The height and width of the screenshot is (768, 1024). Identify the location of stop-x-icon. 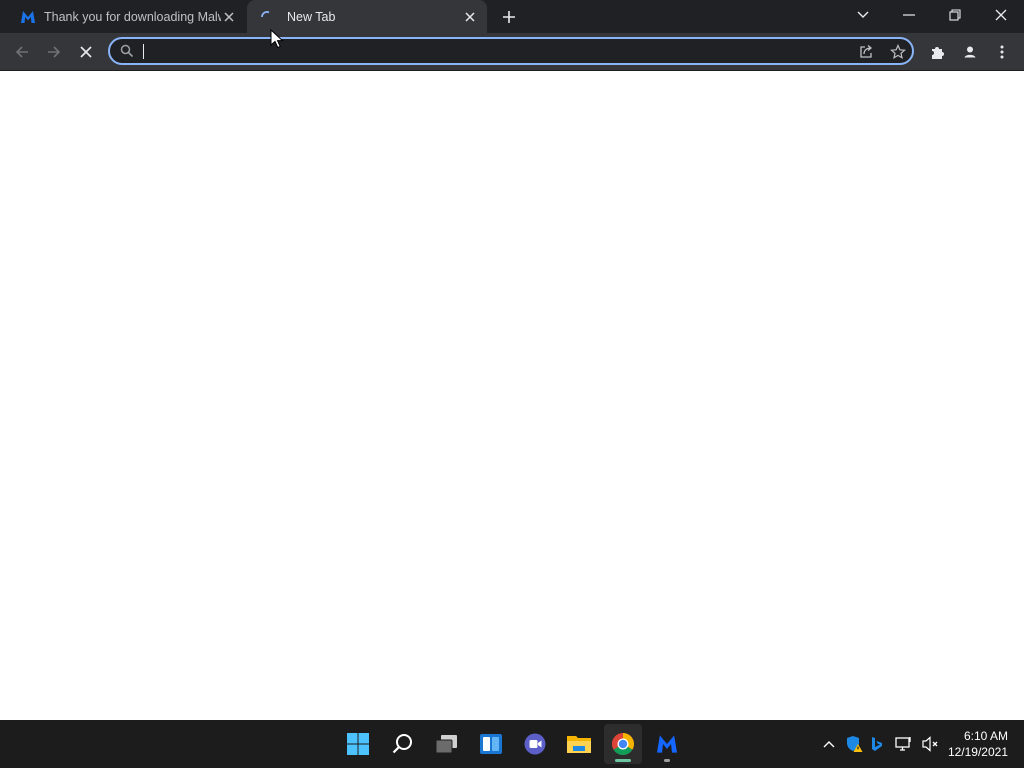
(86, 52).